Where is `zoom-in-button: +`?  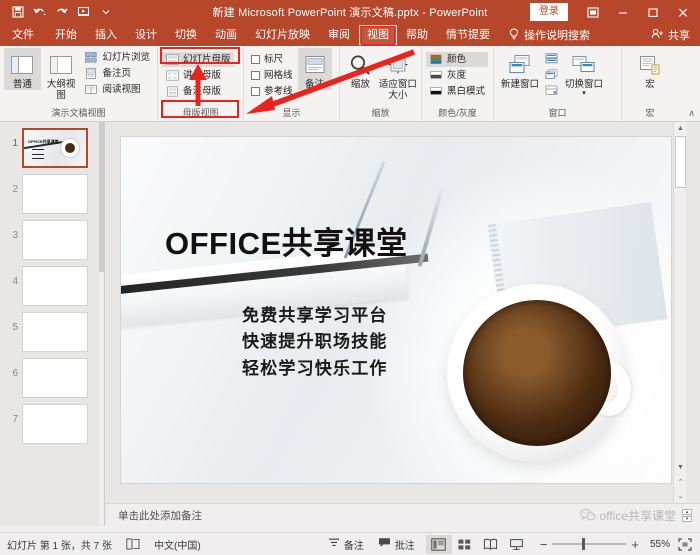
zoom-in-button: + is located at coordinates (635, 544).